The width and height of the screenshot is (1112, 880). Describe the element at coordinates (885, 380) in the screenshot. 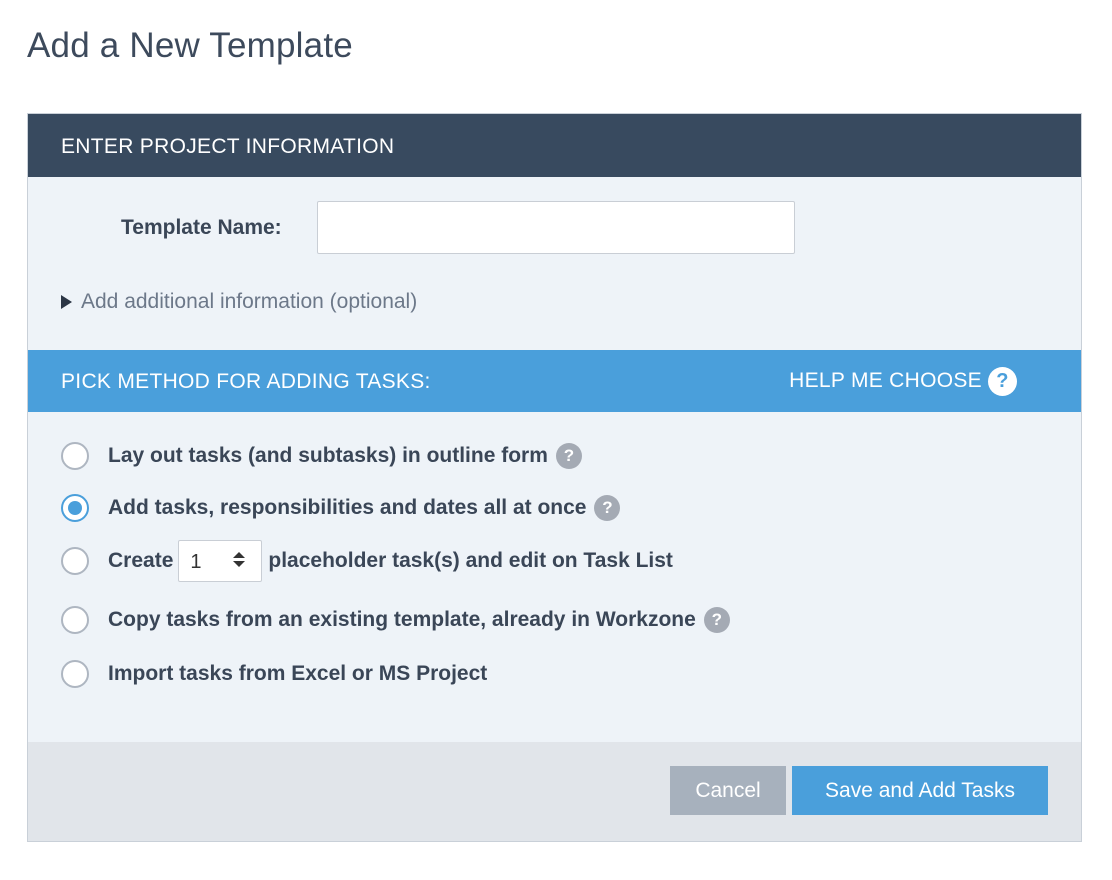

I see `help-me-choose-label: HELP ME CHOOSE` at that location.